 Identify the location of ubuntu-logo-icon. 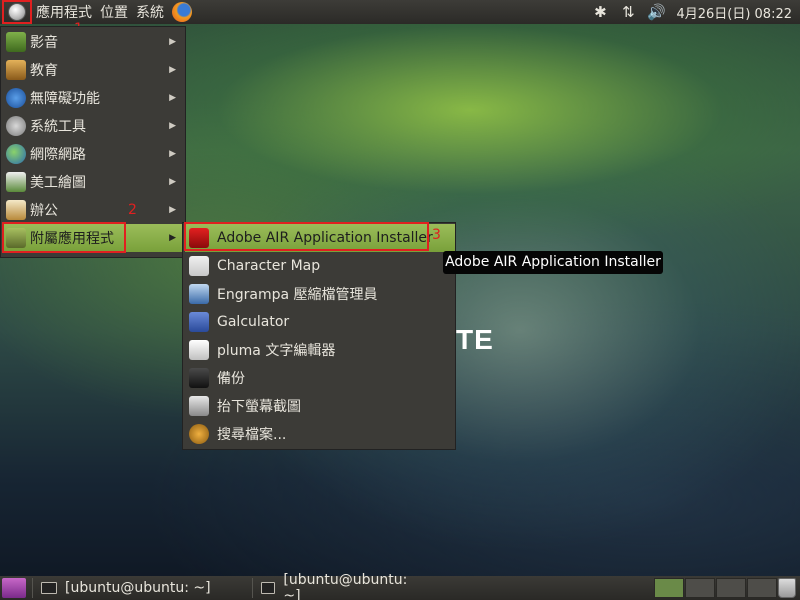
(17, 12).